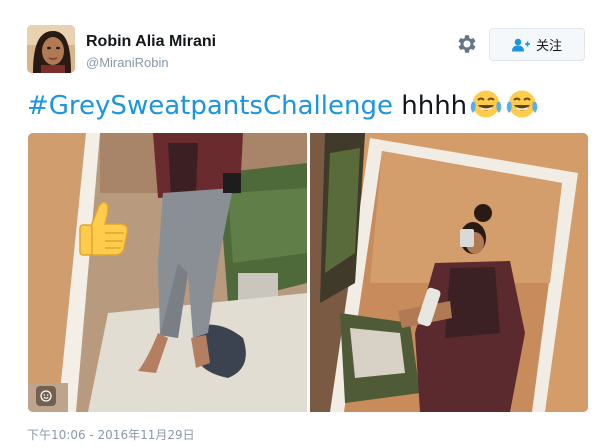 The width and height of the screenshot is (600, 448). What do you see at coordinates (520, 44) in the screenshot?
I see `add-user-icon` at bounding box center [520, 44].